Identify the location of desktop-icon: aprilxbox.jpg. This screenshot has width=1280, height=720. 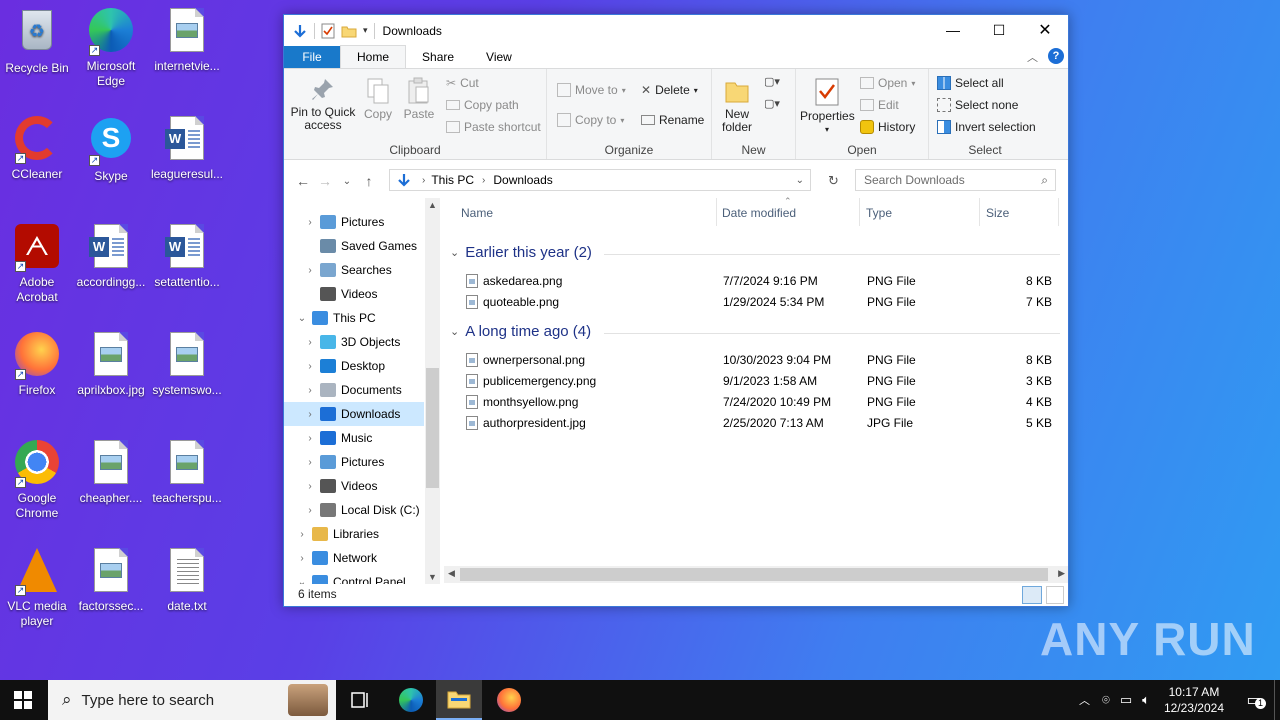
(111, 364).